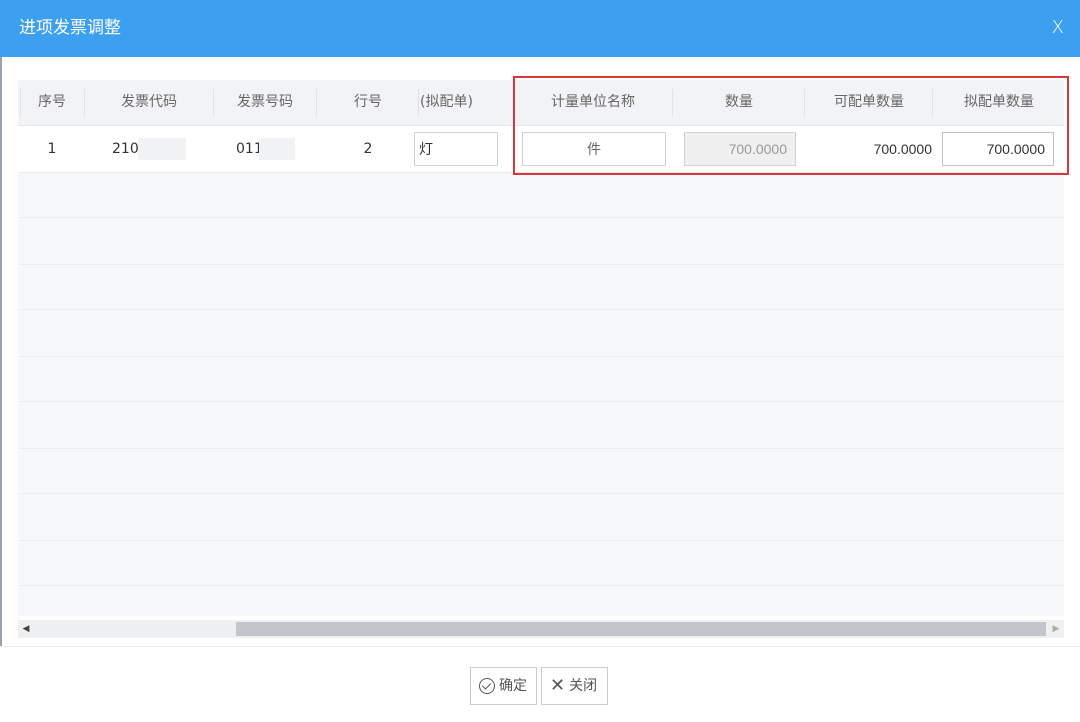 The width and height of the screenshot is (1080, 722). Describe the element at coordinates (1056, 629) in the screenshot. I see `scroll-right-arrow-icon: ▶` at that location.